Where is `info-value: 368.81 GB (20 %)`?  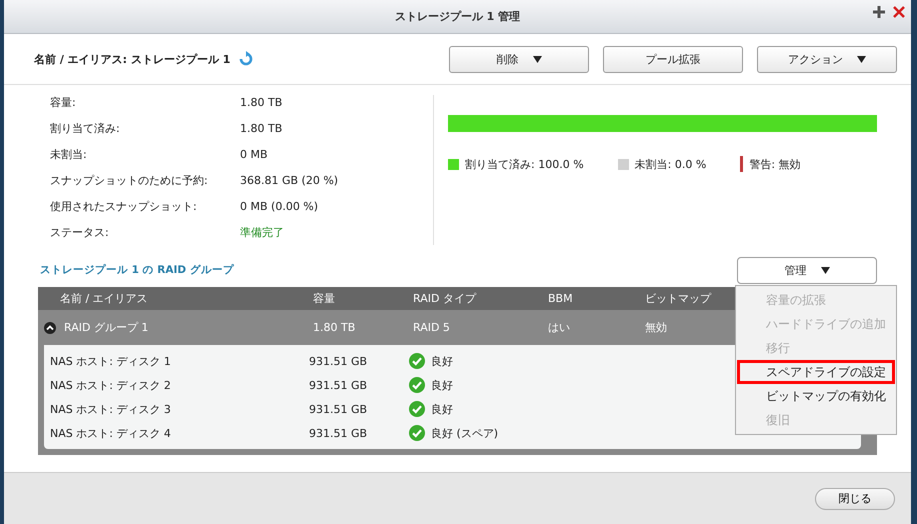 info-value: 368.81 GB (20 %) is located at coordinates (290, 181).